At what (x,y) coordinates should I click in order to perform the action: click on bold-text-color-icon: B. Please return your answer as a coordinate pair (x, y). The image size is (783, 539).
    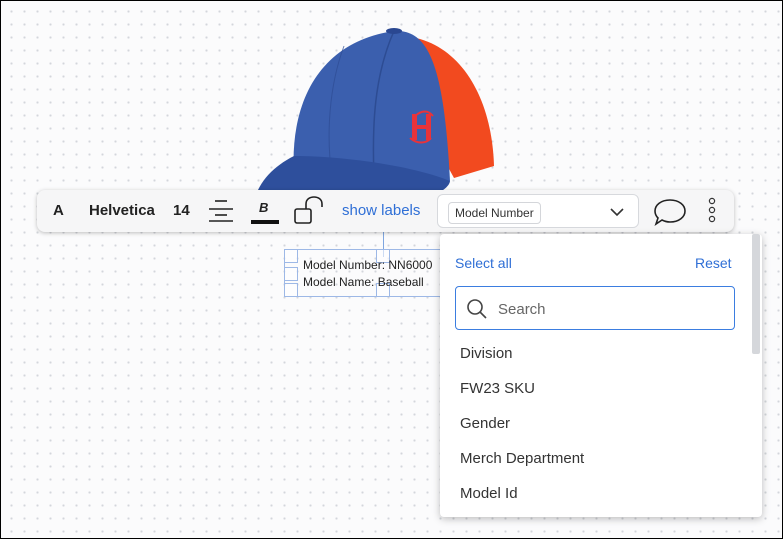
    Looking at the image, I should click on (265, 212).